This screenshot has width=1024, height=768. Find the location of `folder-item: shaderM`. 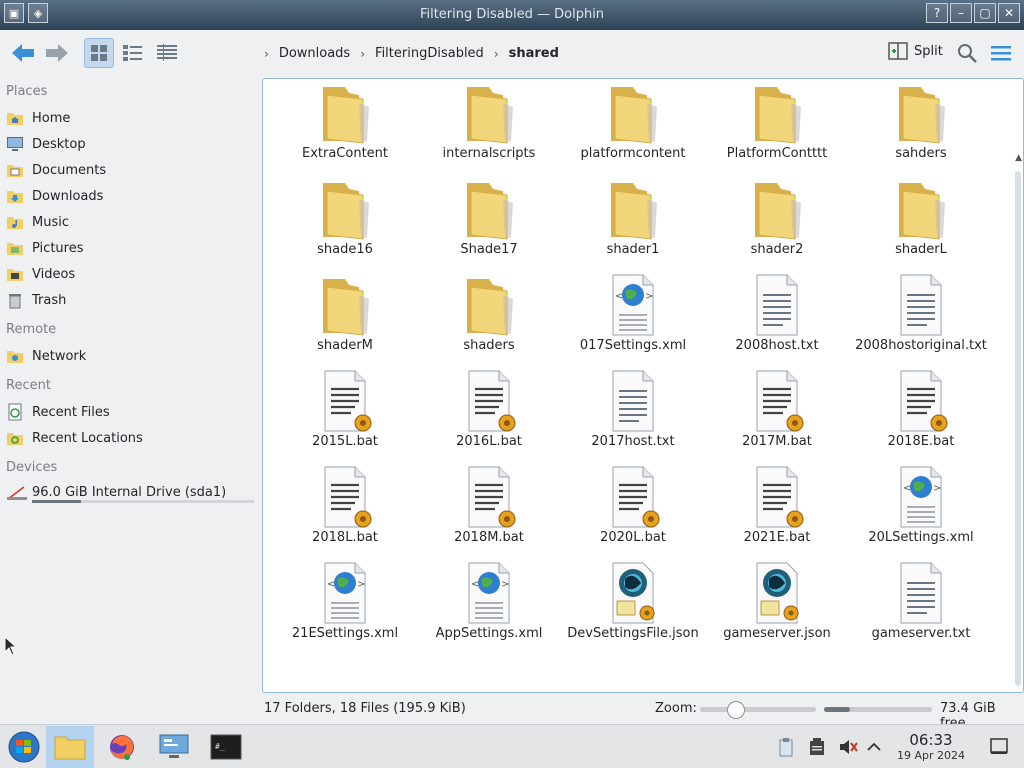

folder-item: shaderM is located at coordinates (345, 321).